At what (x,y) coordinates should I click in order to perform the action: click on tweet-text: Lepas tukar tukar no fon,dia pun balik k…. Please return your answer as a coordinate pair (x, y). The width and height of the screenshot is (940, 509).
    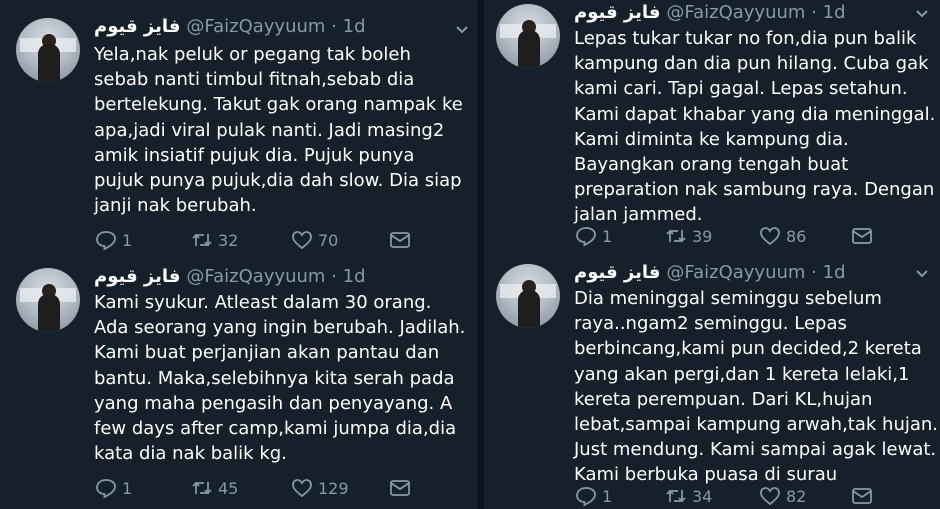
    Looking at the image, I should click on (755, 127).